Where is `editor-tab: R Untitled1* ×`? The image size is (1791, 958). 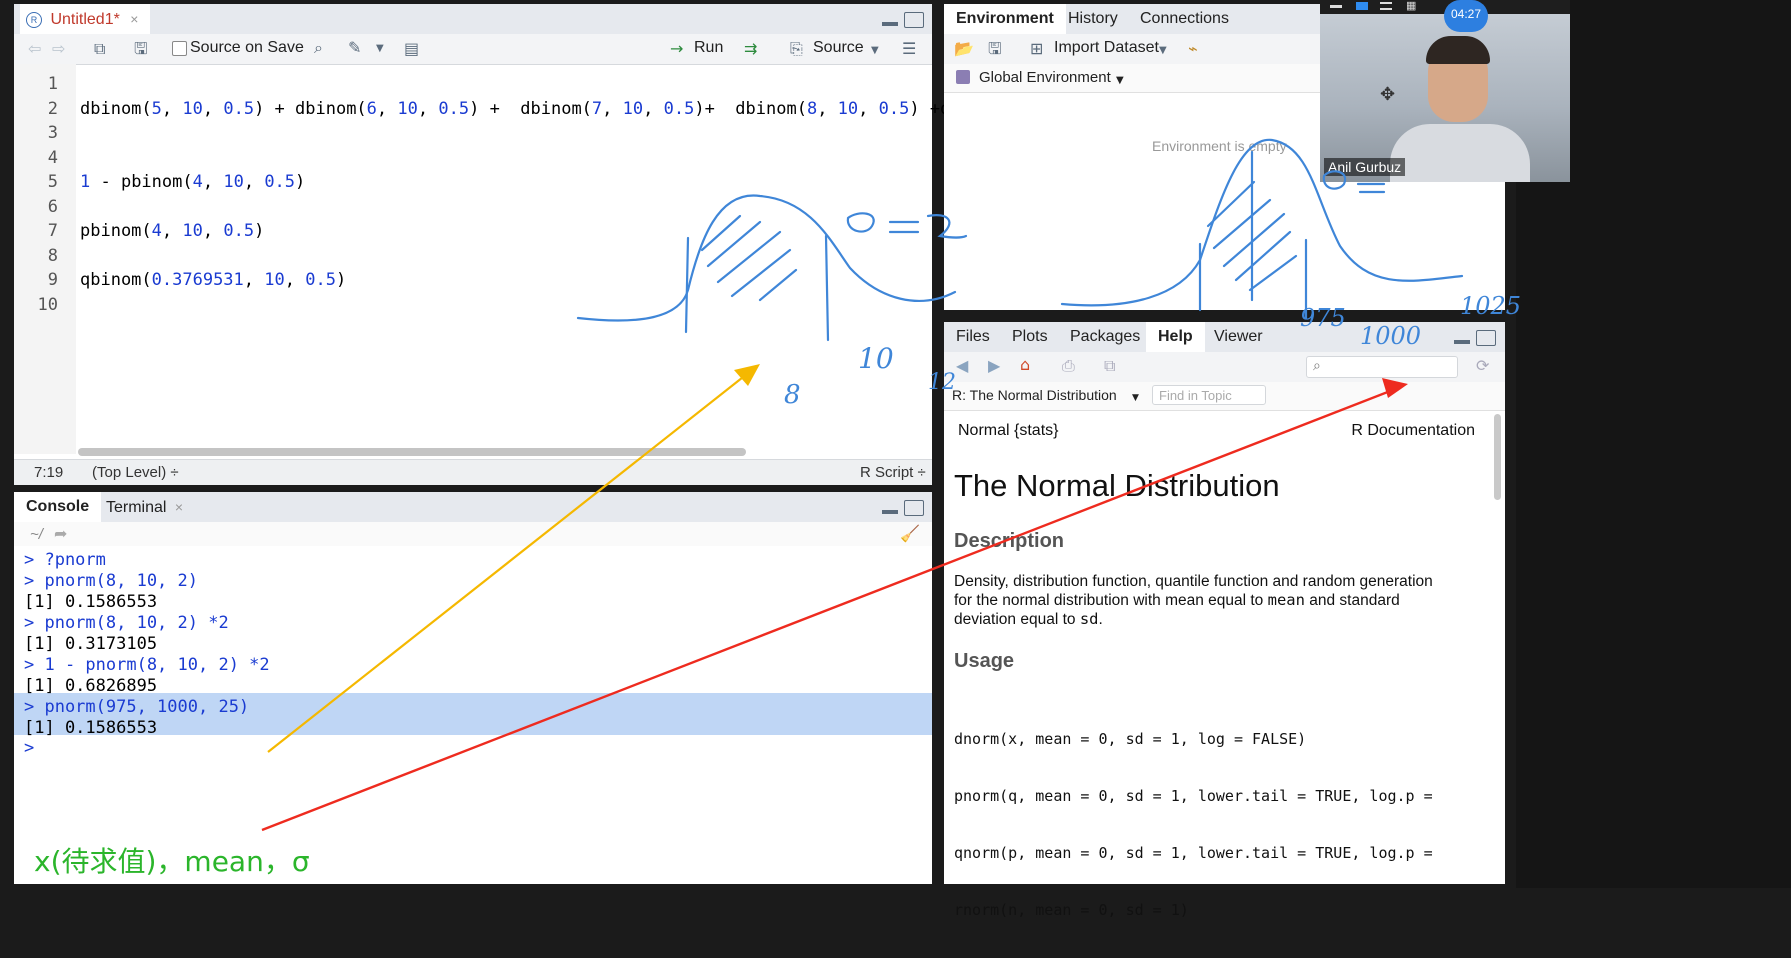
editor-tab: R Untitled1* × is located at coordinates (85, 19).